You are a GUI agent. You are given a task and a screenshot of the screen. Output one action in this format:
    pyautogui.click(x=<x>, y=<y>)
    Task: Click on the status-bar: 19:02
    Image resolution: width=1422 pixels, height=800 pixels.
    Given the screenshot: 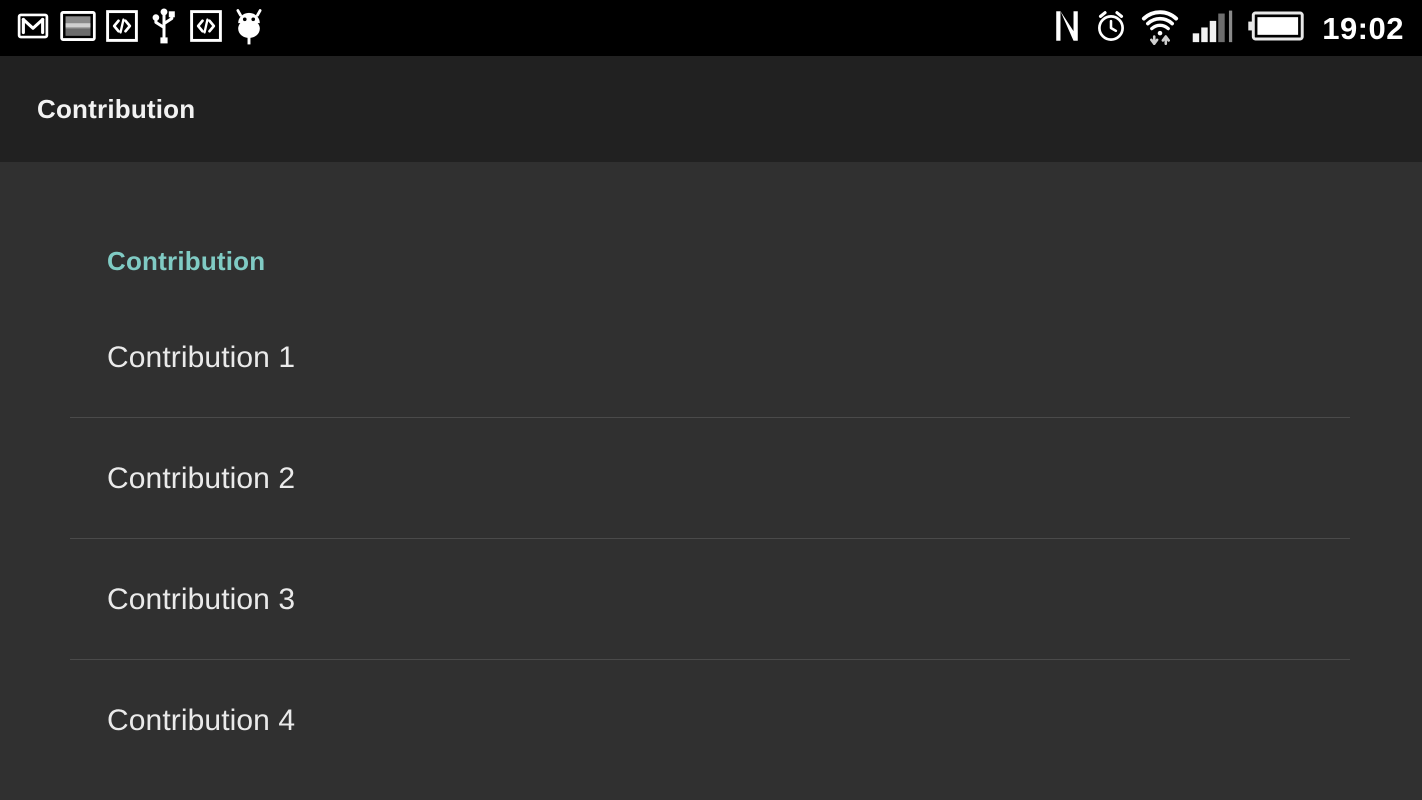 What is the action you would take?
    pyautogui.click(x=711, y=28)
    